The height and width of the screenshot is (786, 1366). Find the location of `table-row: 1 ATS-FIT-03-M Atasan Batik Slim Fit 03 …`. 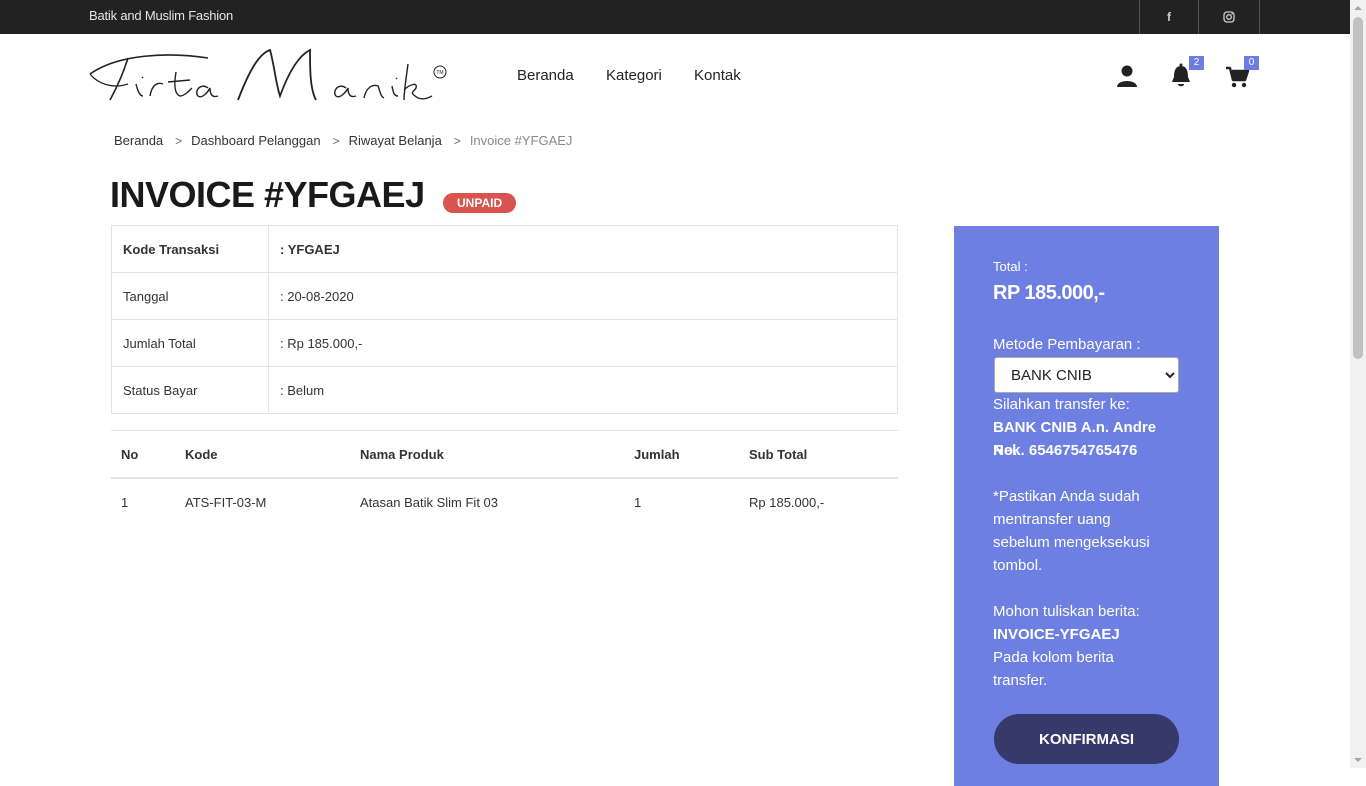

table-row: 1 ATS-FIT-03-M Atasan Batik Slim Fit 03 … is located at coordinates (504, 501).